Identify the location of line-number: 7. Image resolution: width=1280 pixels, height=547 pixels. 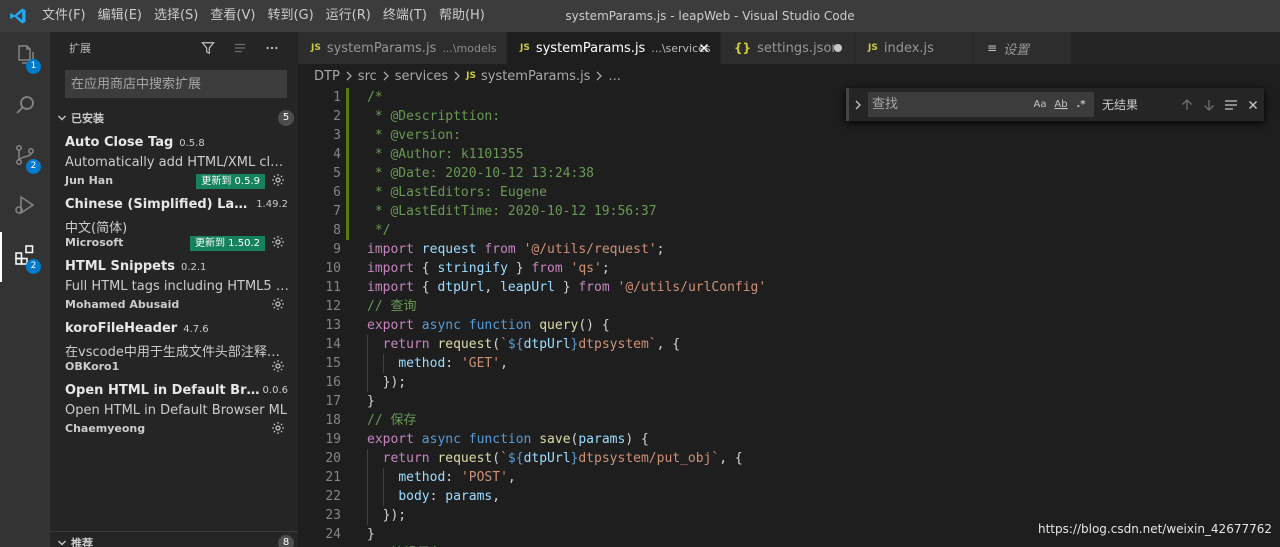
(337, 211).